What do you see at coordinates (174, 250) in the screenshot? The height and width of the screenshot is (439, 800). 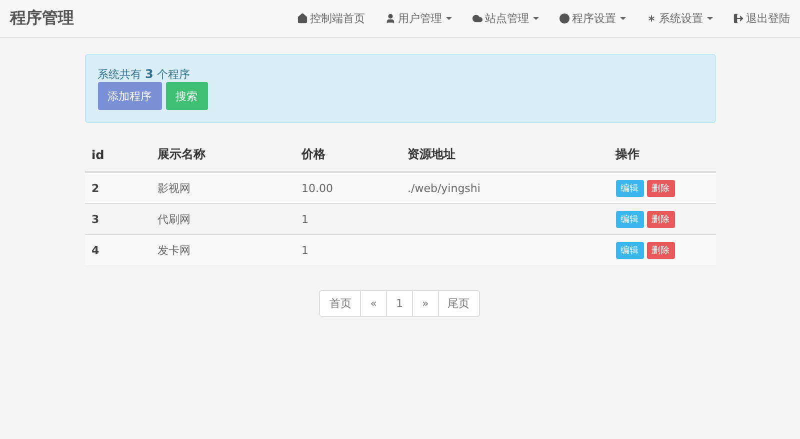 I see `table-cell: 发卡网` at bounding box center [174, 250].